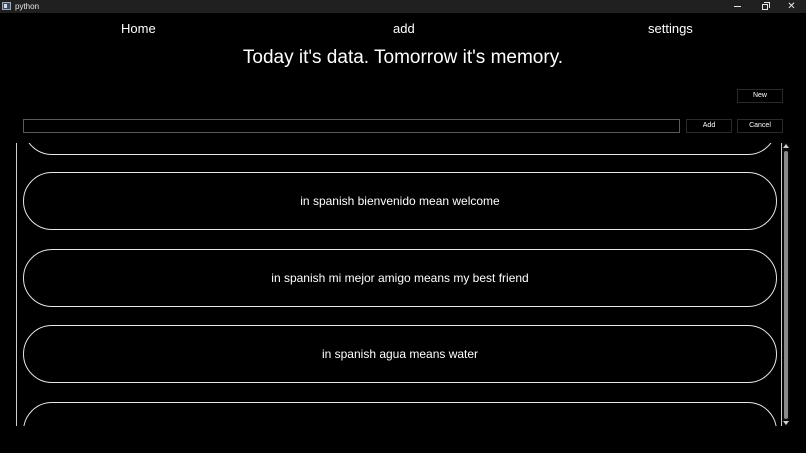 This screenshot has height=453, width=806. What do you see at coordinates (670, 29) in the screenshot?
I see `nav-settings: settings` at bounding box center [670, 29].